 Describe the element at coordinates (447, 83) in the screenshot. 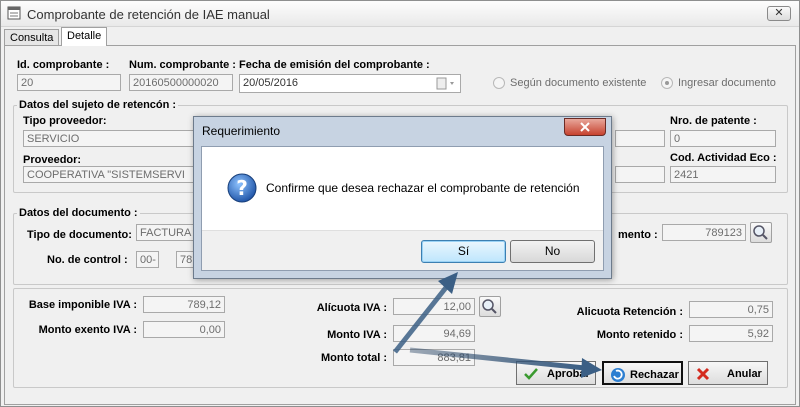

I see `calendar-dropdown-icon` at that location.